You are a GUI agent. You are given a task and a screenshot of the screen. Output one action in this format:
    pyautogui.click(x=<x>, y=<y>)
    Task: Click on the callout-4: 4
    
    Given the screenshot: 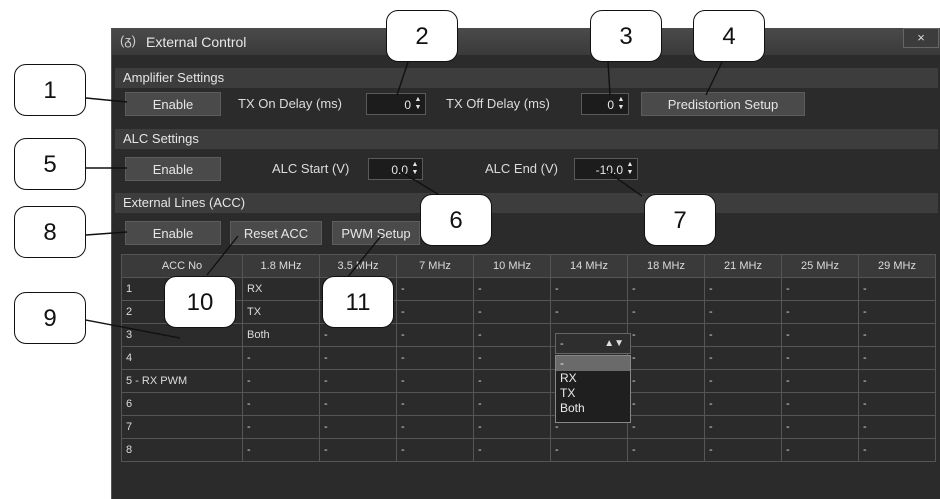 What is the action you would take?
    pyautogui.click(x=729, y=36)
    